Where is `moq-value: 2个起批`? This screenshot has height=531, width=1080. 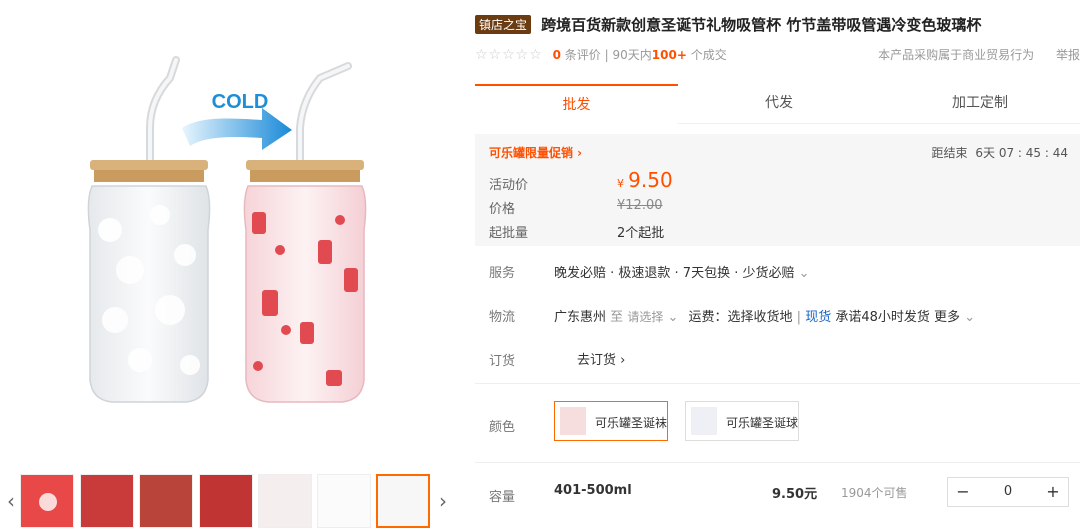
moq-value: 2个起批 is located at coordinates (641, 233).